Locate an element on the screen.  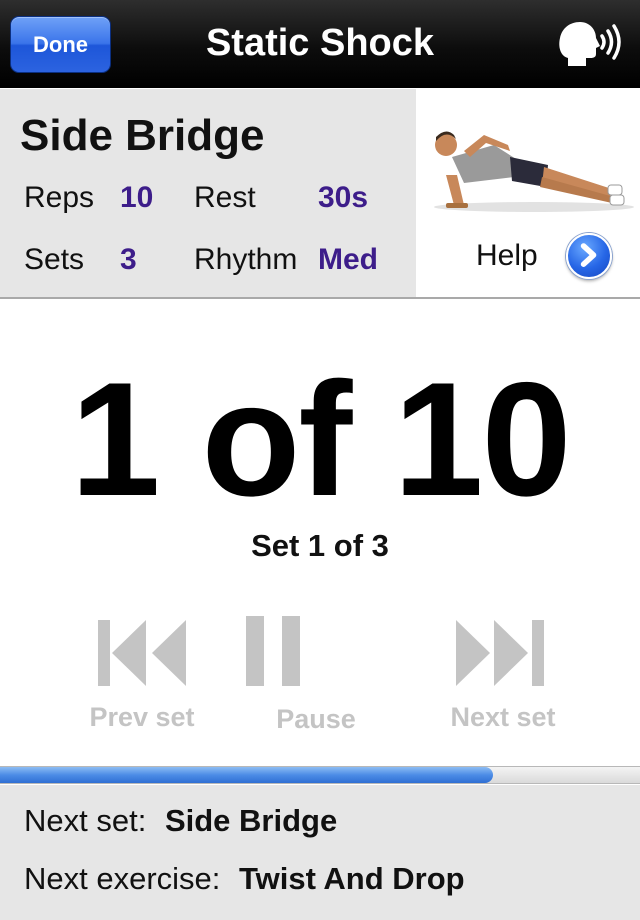
progress-fill is located at coordinates (246, 775).